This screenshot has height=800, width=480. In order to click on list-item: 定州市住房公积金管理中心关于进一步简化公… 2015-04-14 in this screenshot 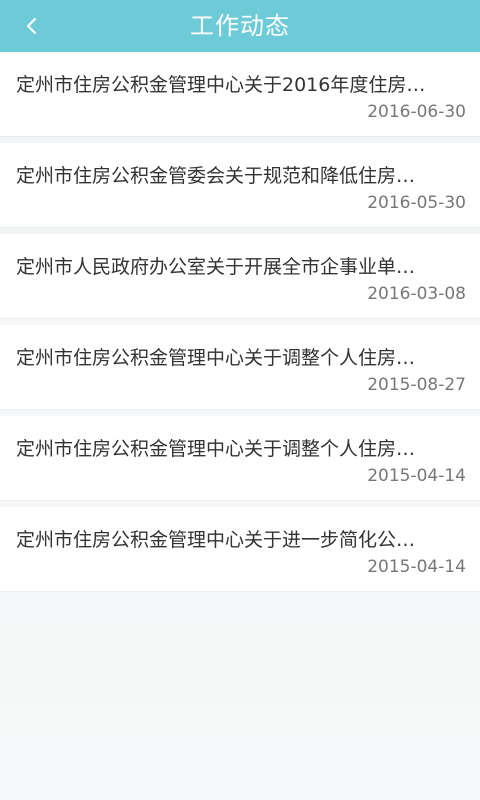, I will do `click(240, 549)`.